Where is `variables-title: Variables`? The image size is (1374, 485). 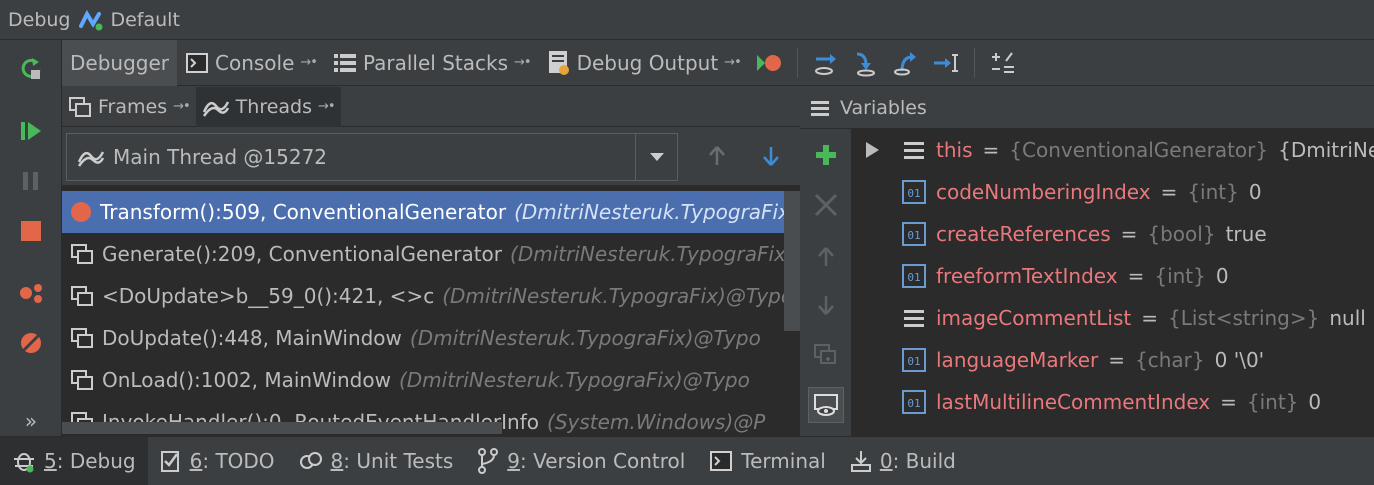 variables-title: Variables is located at coordinates (883, 107).